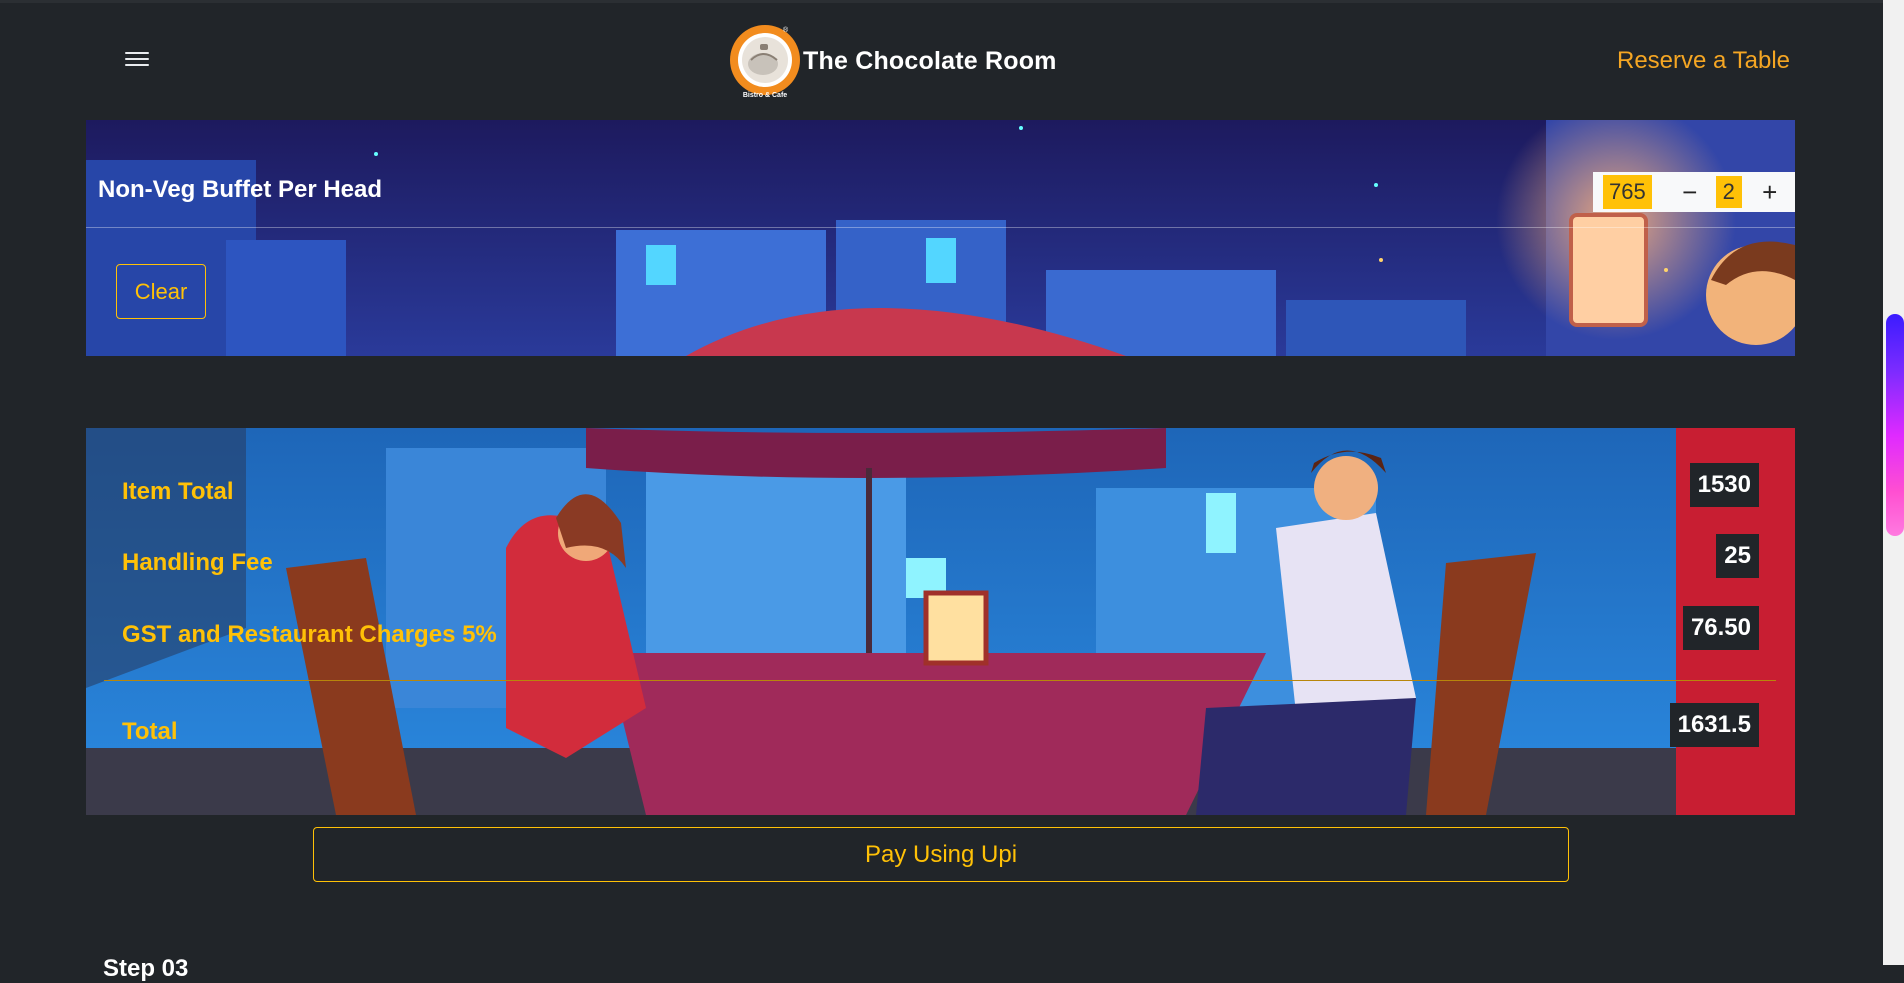 The width and height of the screenshot is (1904, 983). I want to click on brand-name: The Chocolate Room, so click(930, 61).